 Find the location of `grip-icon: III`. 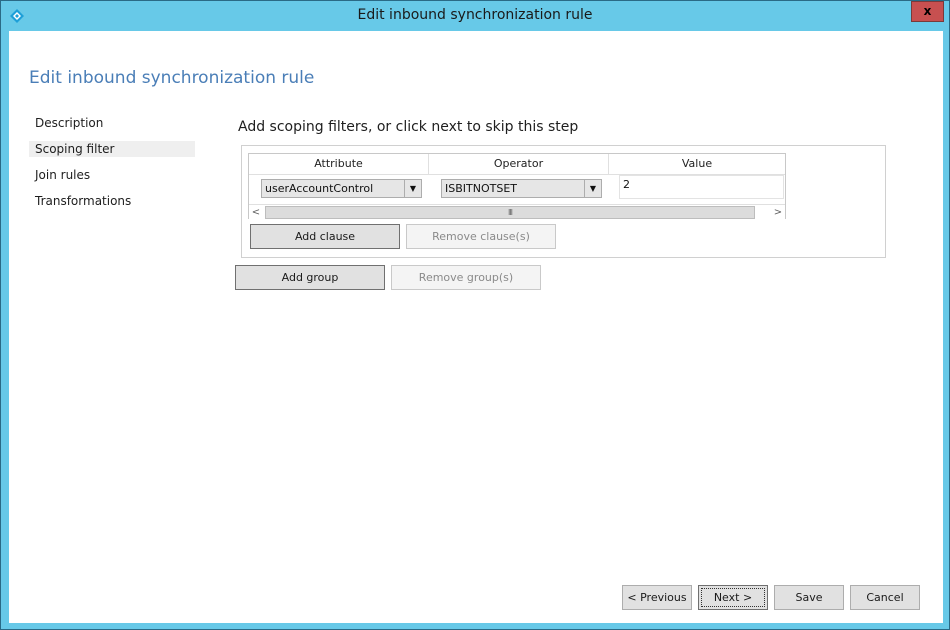

grip-icon: III is located at coordinates (510, 212).